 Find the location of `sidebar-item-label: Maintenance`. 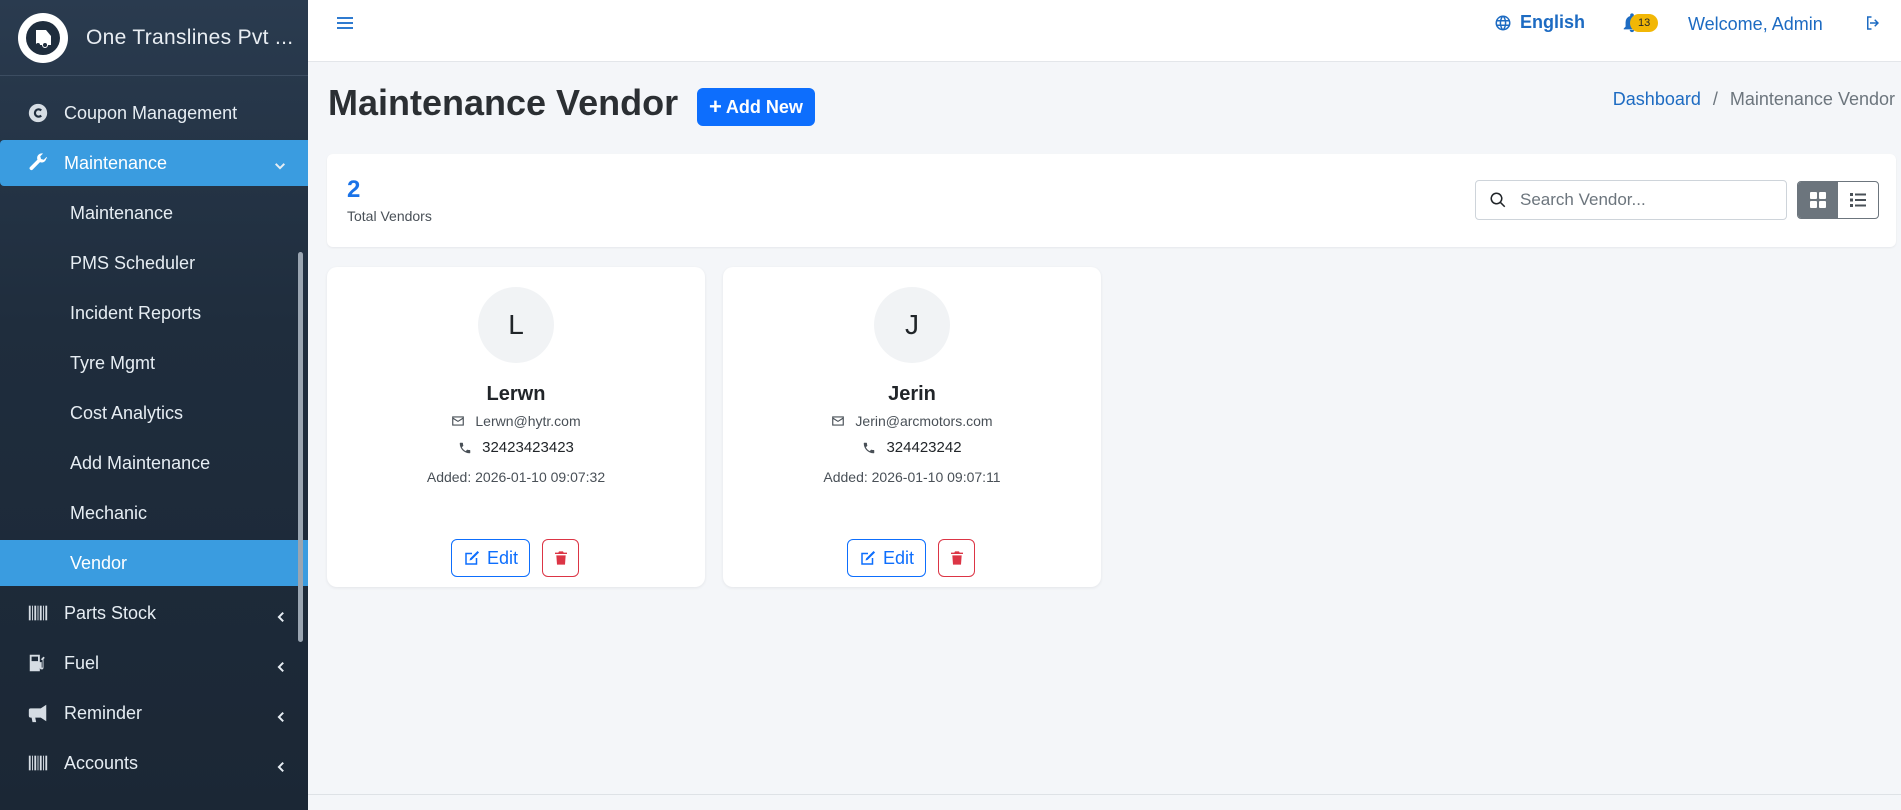

sidebar-item-label: Maintenance is located at coordinates (116, 162).